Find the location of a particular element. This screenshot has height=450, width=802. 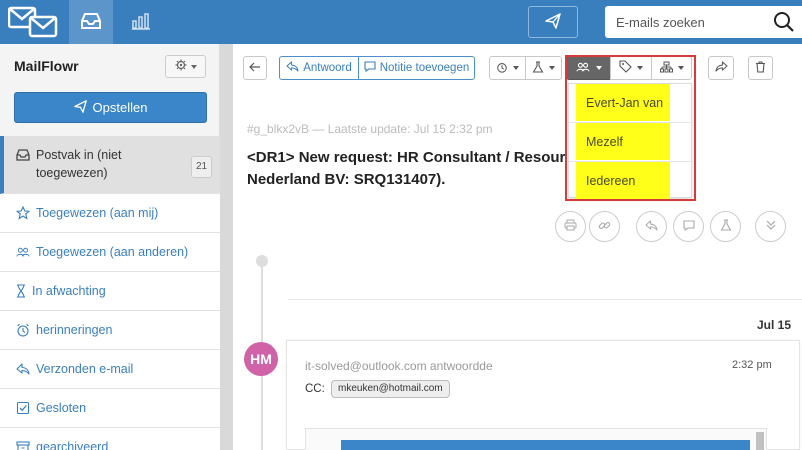

add-note-label: Notitie toevoegen is located at coordinates (424, 68).